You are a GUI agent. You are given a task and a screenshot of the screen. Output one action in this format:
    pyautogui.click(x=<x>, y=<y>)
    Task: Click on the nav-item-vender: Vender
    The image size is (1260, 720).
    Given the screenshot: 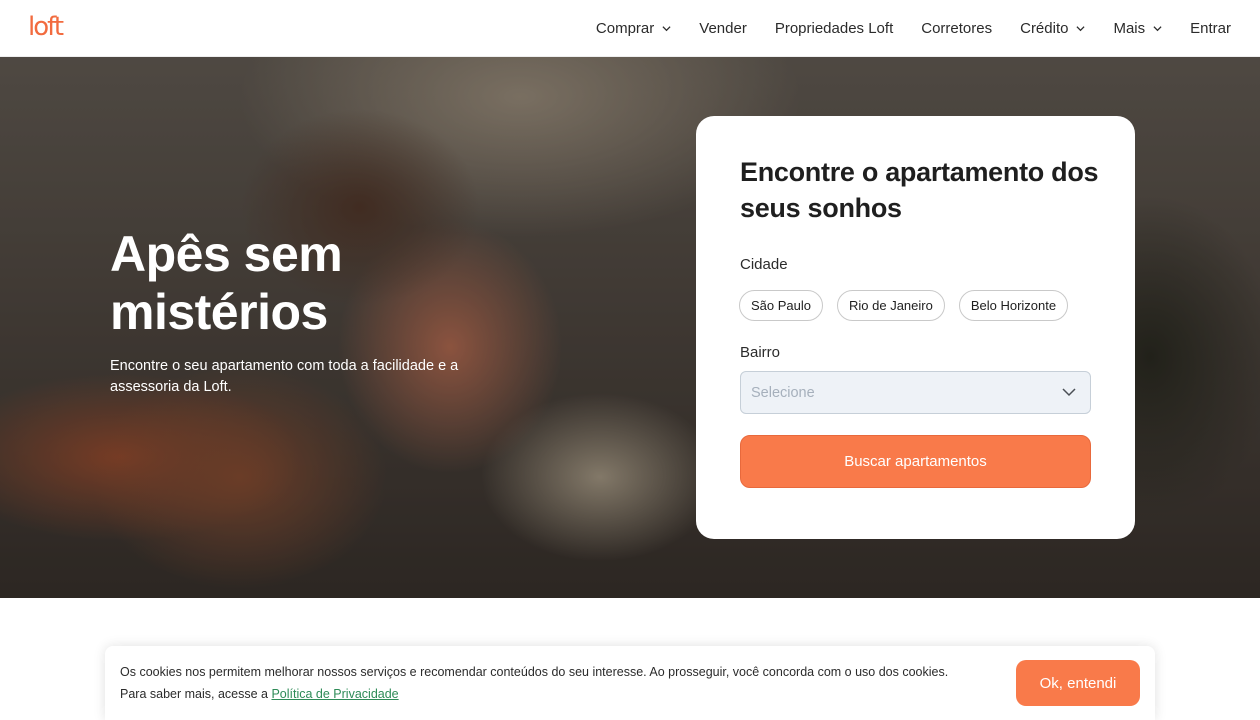 What is the action you would take?
    pyautogui.click(x=723, y=28)
    